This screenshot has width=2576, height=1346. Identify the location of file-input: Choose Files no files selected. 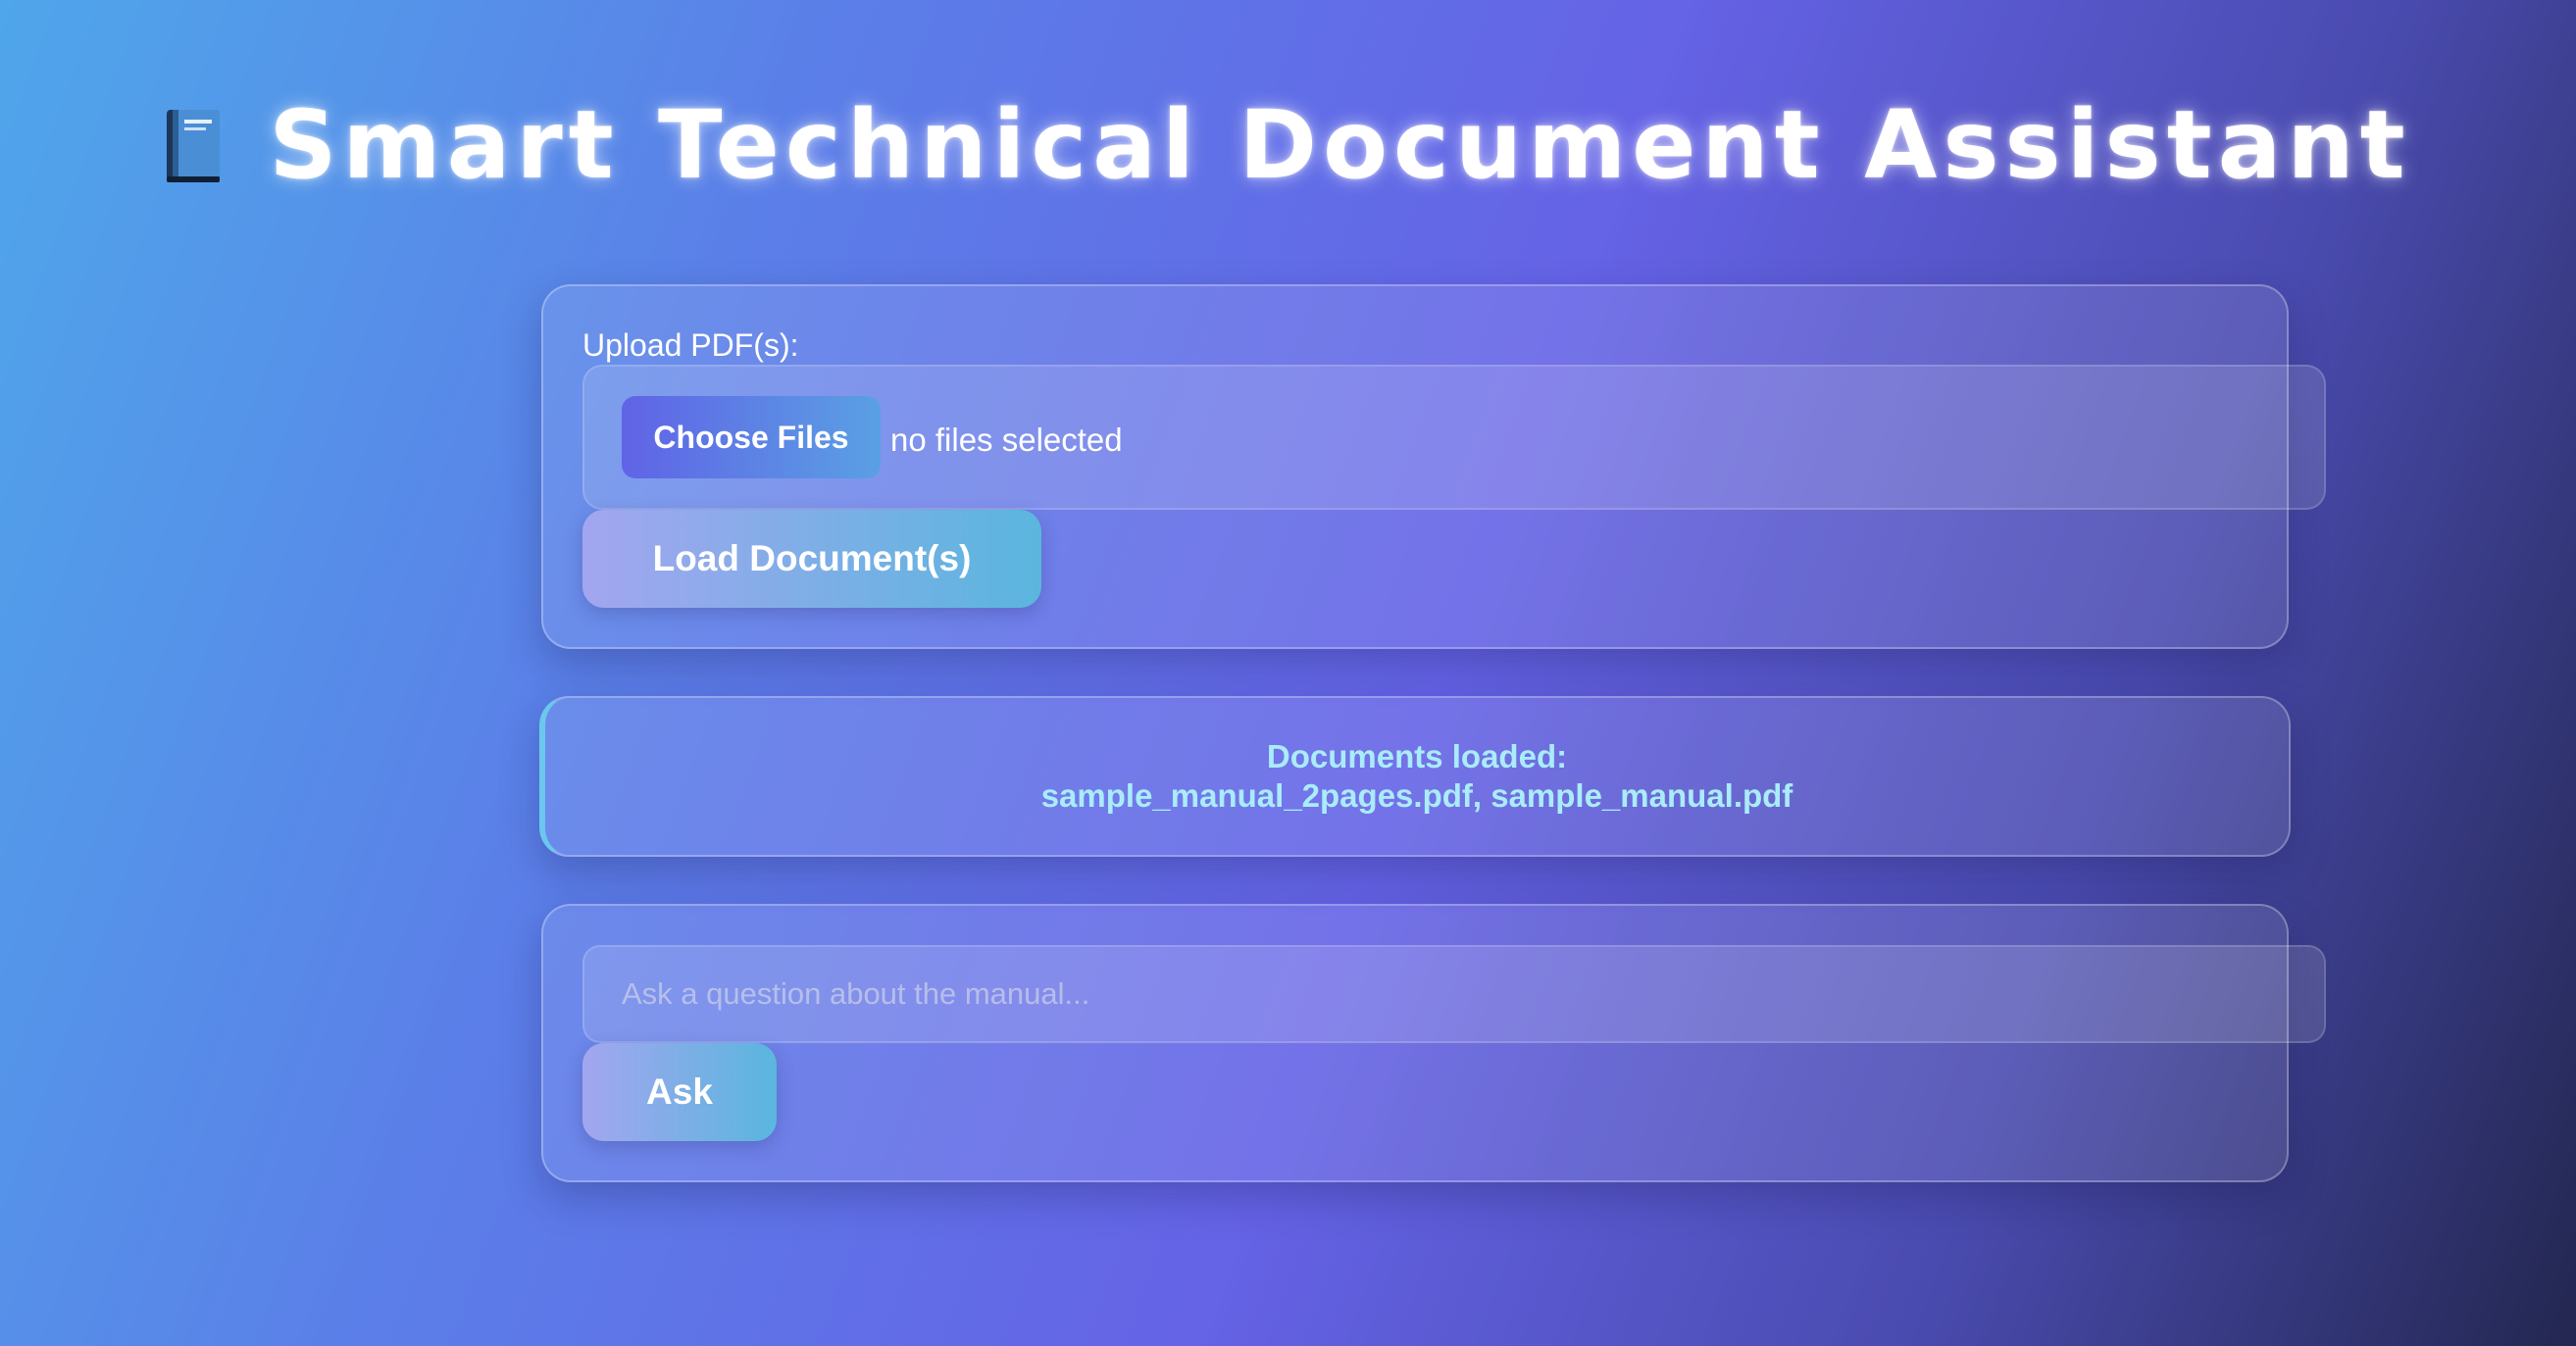
(1454, 437).